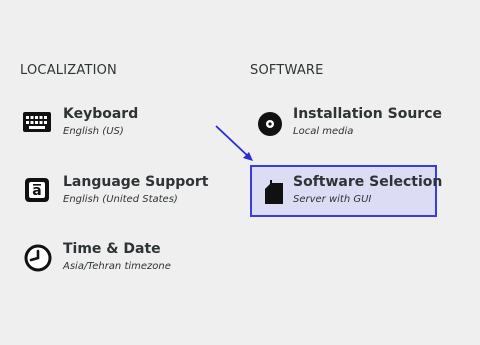 This screenshot has height=345, width=480. Describe the element at coordinates (136, 182) in the screenshot. I see `language-label: Language Support` at that location.